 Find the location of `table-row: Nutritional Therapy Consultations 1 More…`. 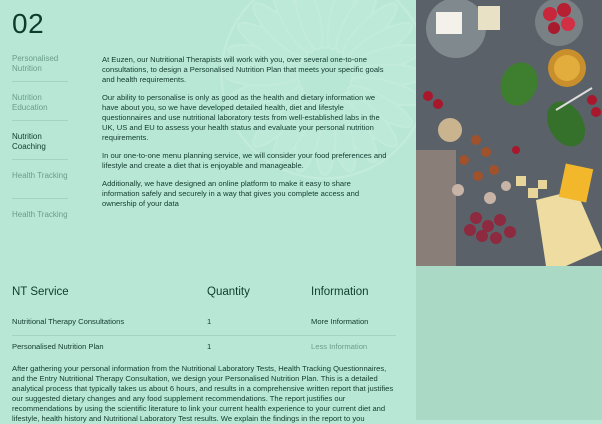

table-row: Nutritional Therapy Consultations 1 More… is located at coordinates (204, 323).